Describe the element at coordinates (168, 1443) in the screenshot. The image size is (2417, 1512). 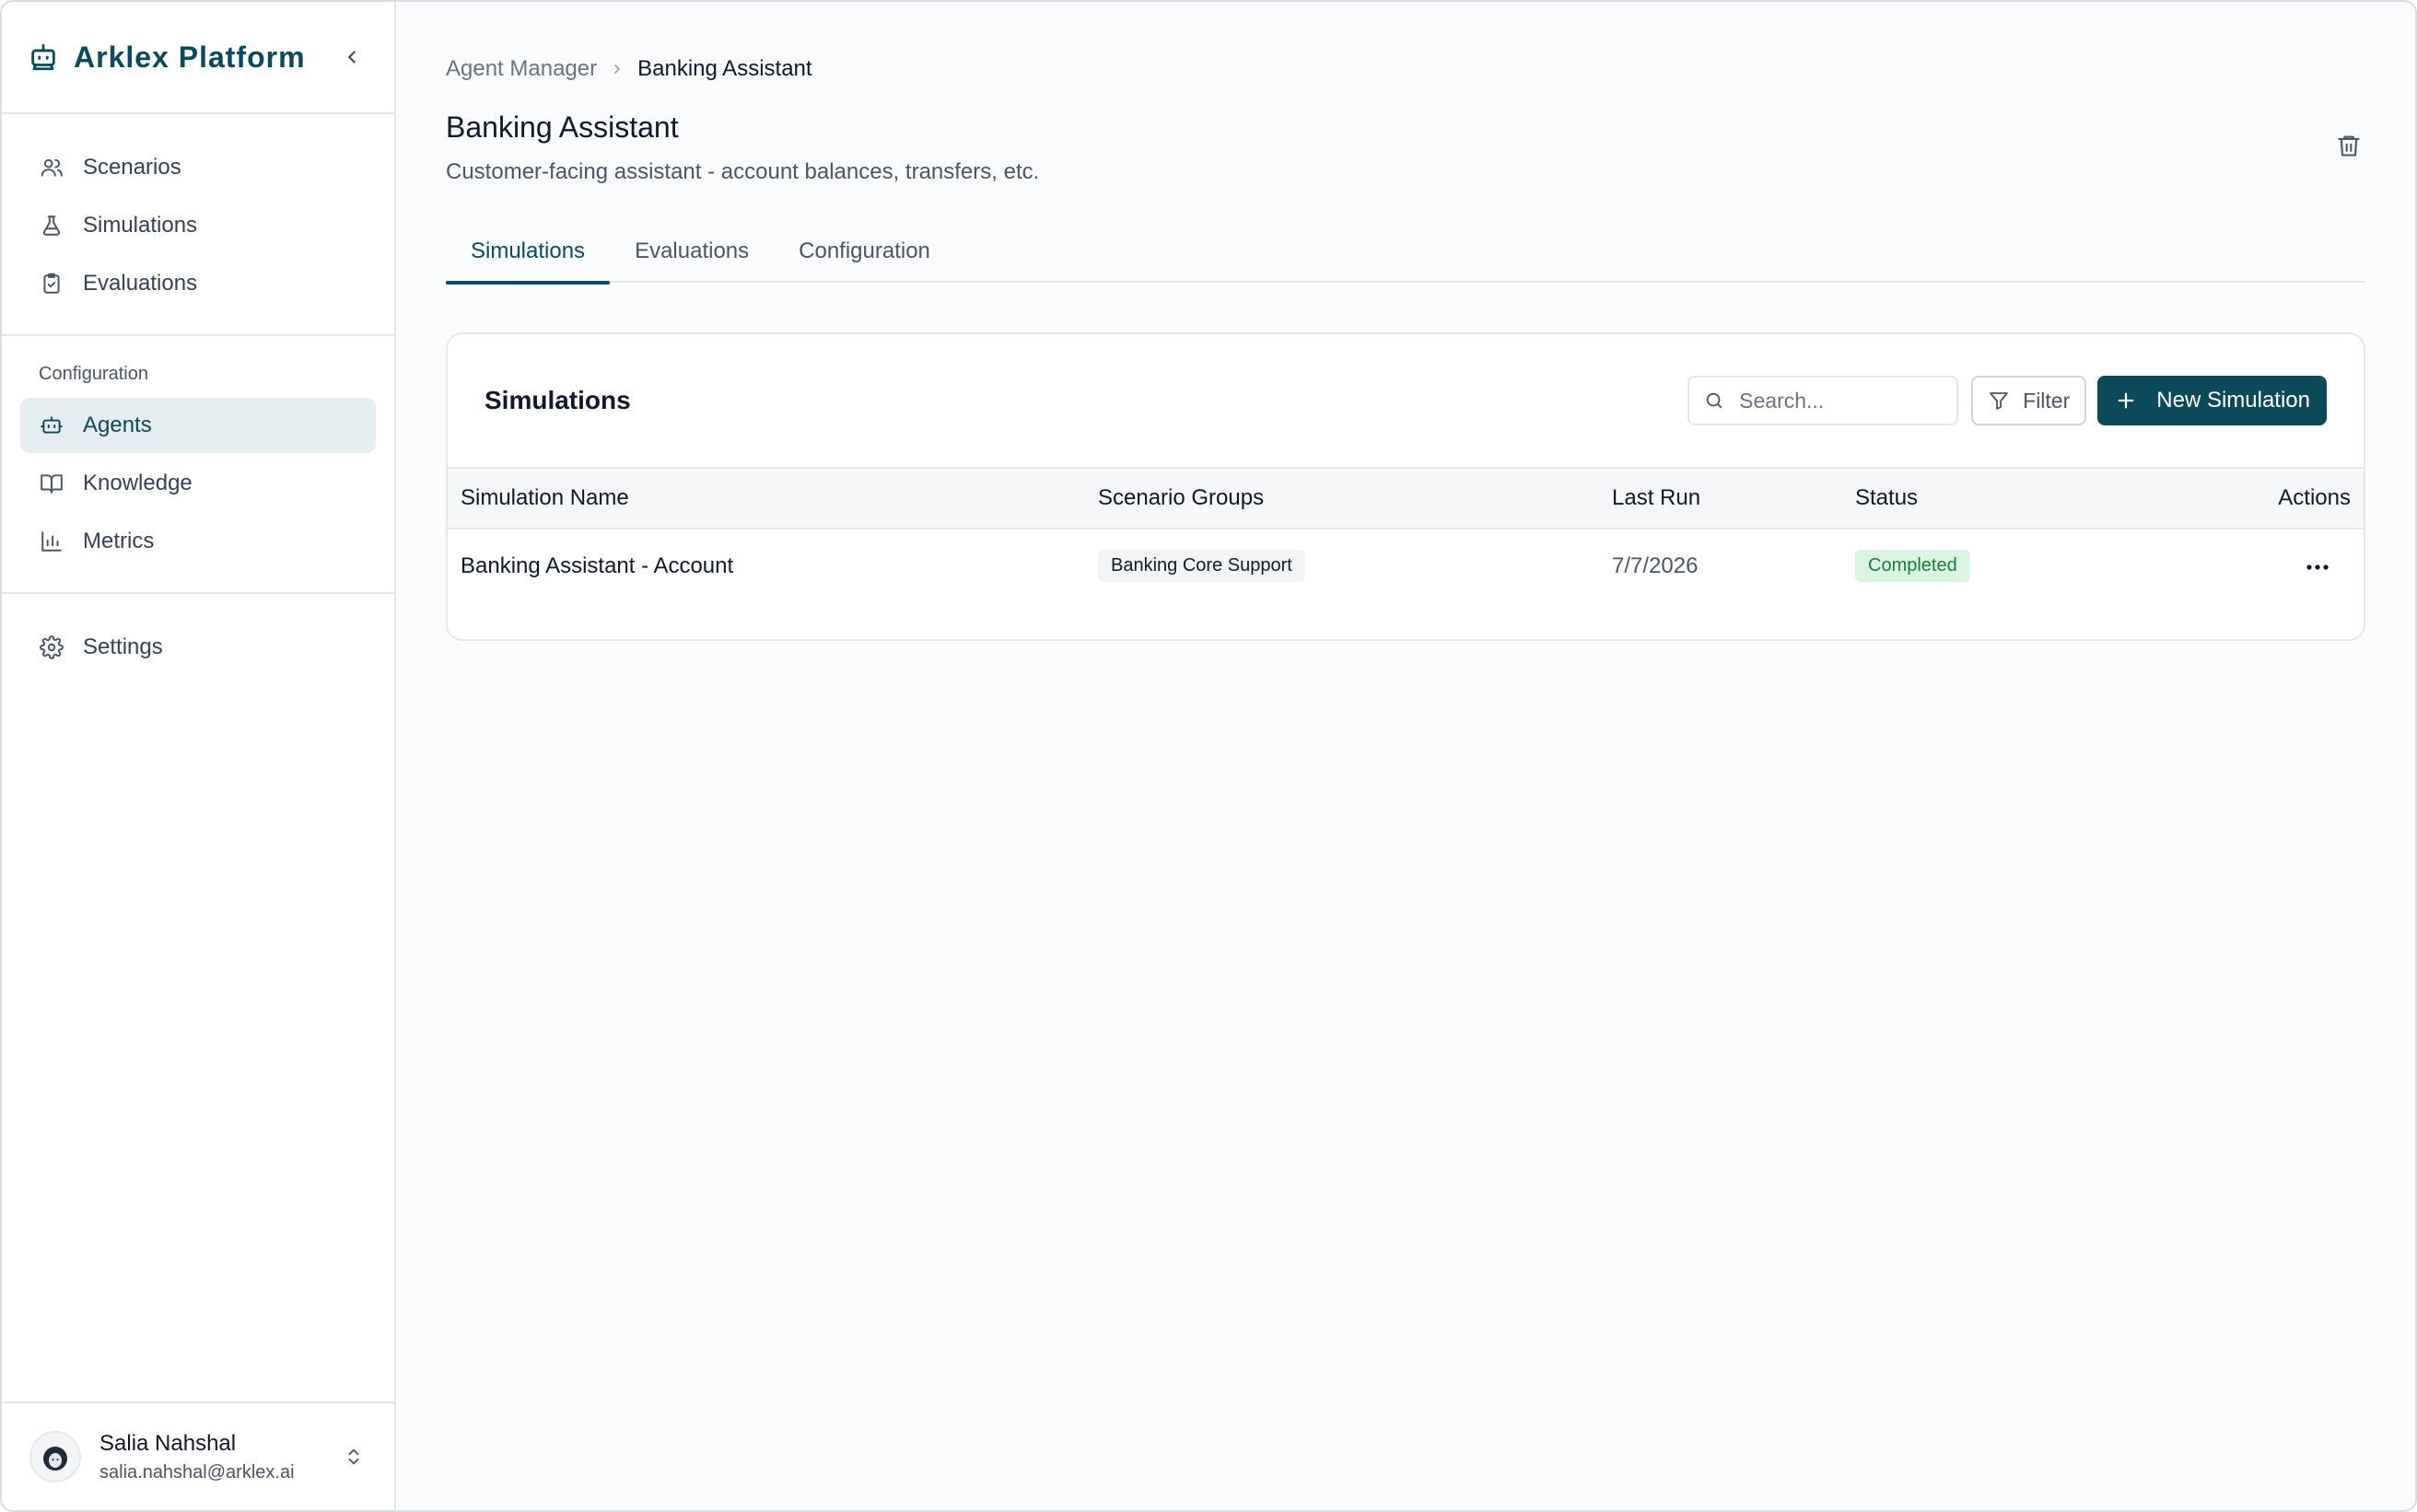
I see `user-name: Salia Nahshal` at that location.